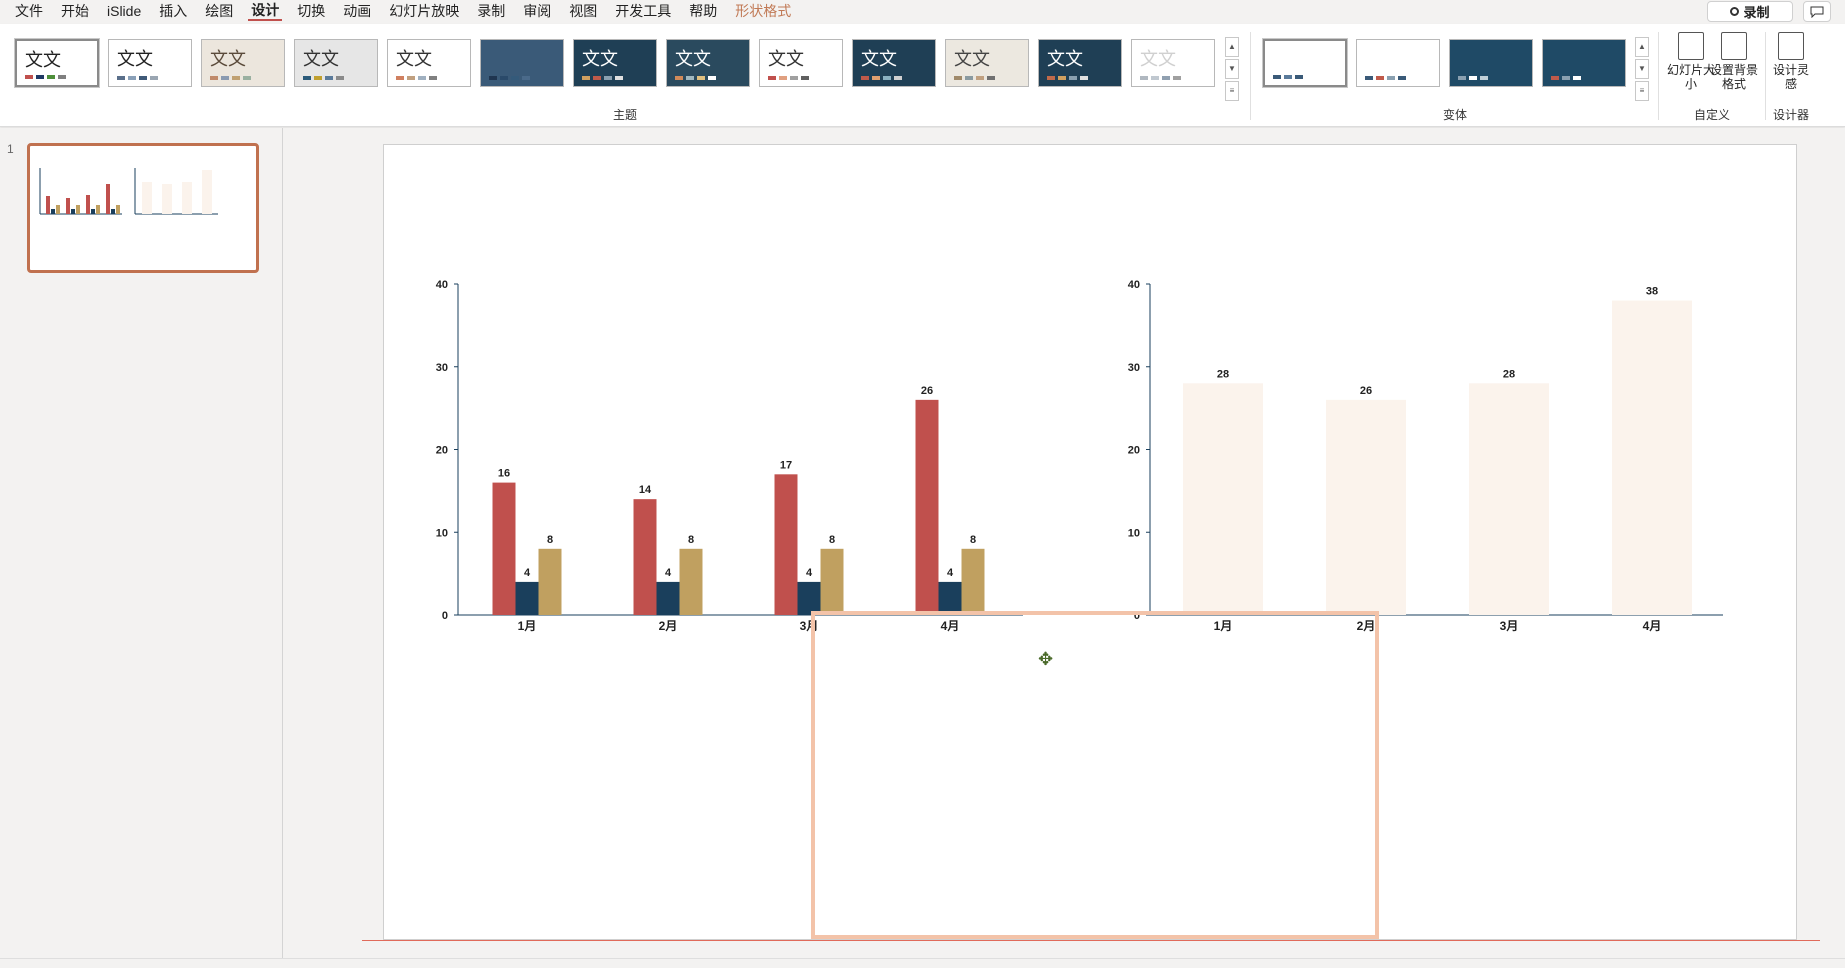 Image resolution: width=1845 pixels, height=968 pixels. What do you see at coordinates (29, 11) in the screenshot?
I see `menu-item: 文件` at bounding box center [29, 11].